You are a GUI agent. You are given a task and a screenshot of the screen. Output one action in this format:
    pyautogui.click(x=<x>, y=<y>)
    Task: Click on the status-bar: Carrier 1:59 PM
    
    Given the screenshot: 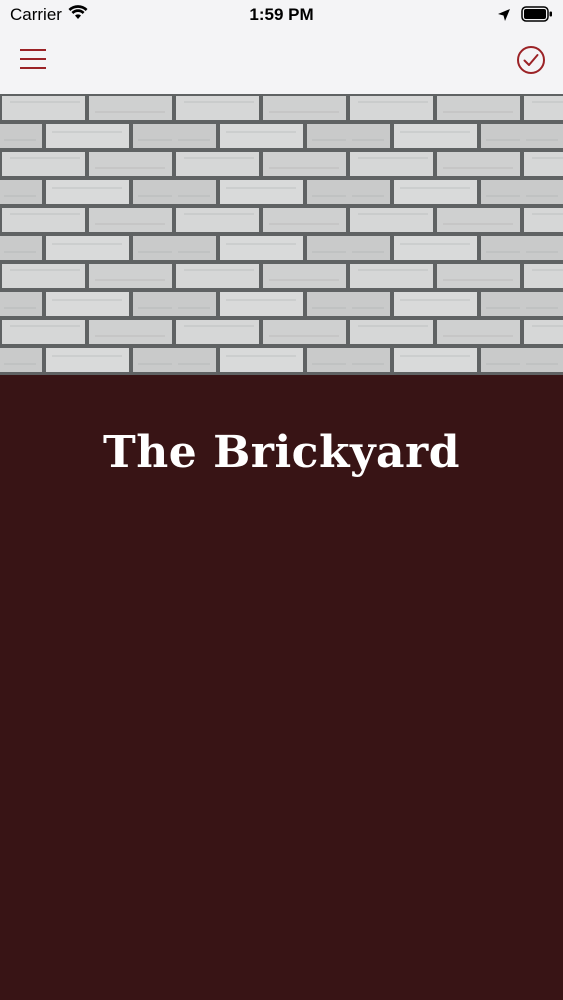 What is the action you would take?
    pyautogui.click(x=281, y=15)
    